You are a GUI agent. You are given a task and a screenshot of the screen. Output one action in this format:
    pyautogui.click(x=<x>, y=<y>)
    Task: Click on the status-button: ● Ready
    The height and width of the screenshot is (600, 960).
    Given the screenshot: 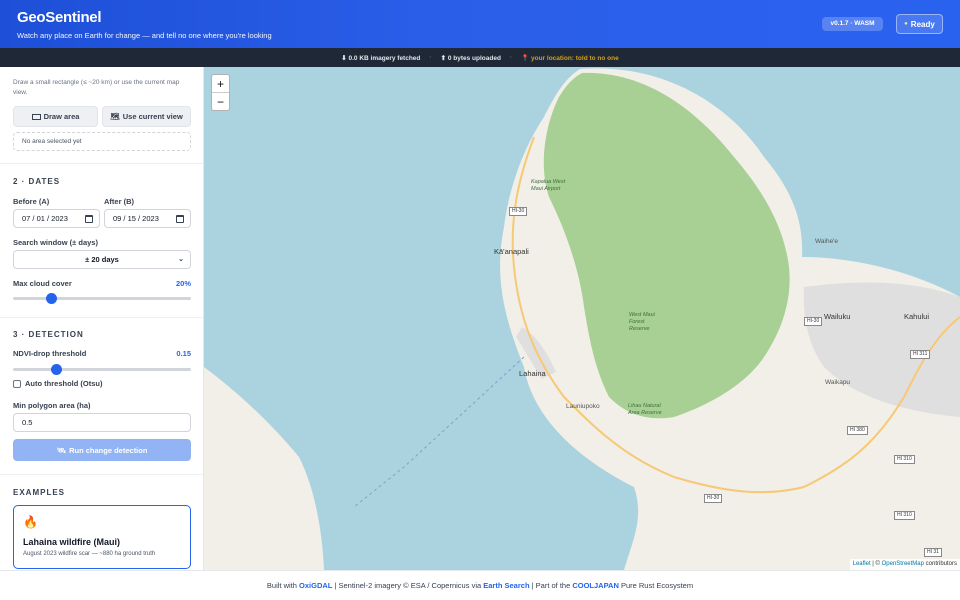 What is the action you would take?
    pyautogui.click(x=919, y=24)
    